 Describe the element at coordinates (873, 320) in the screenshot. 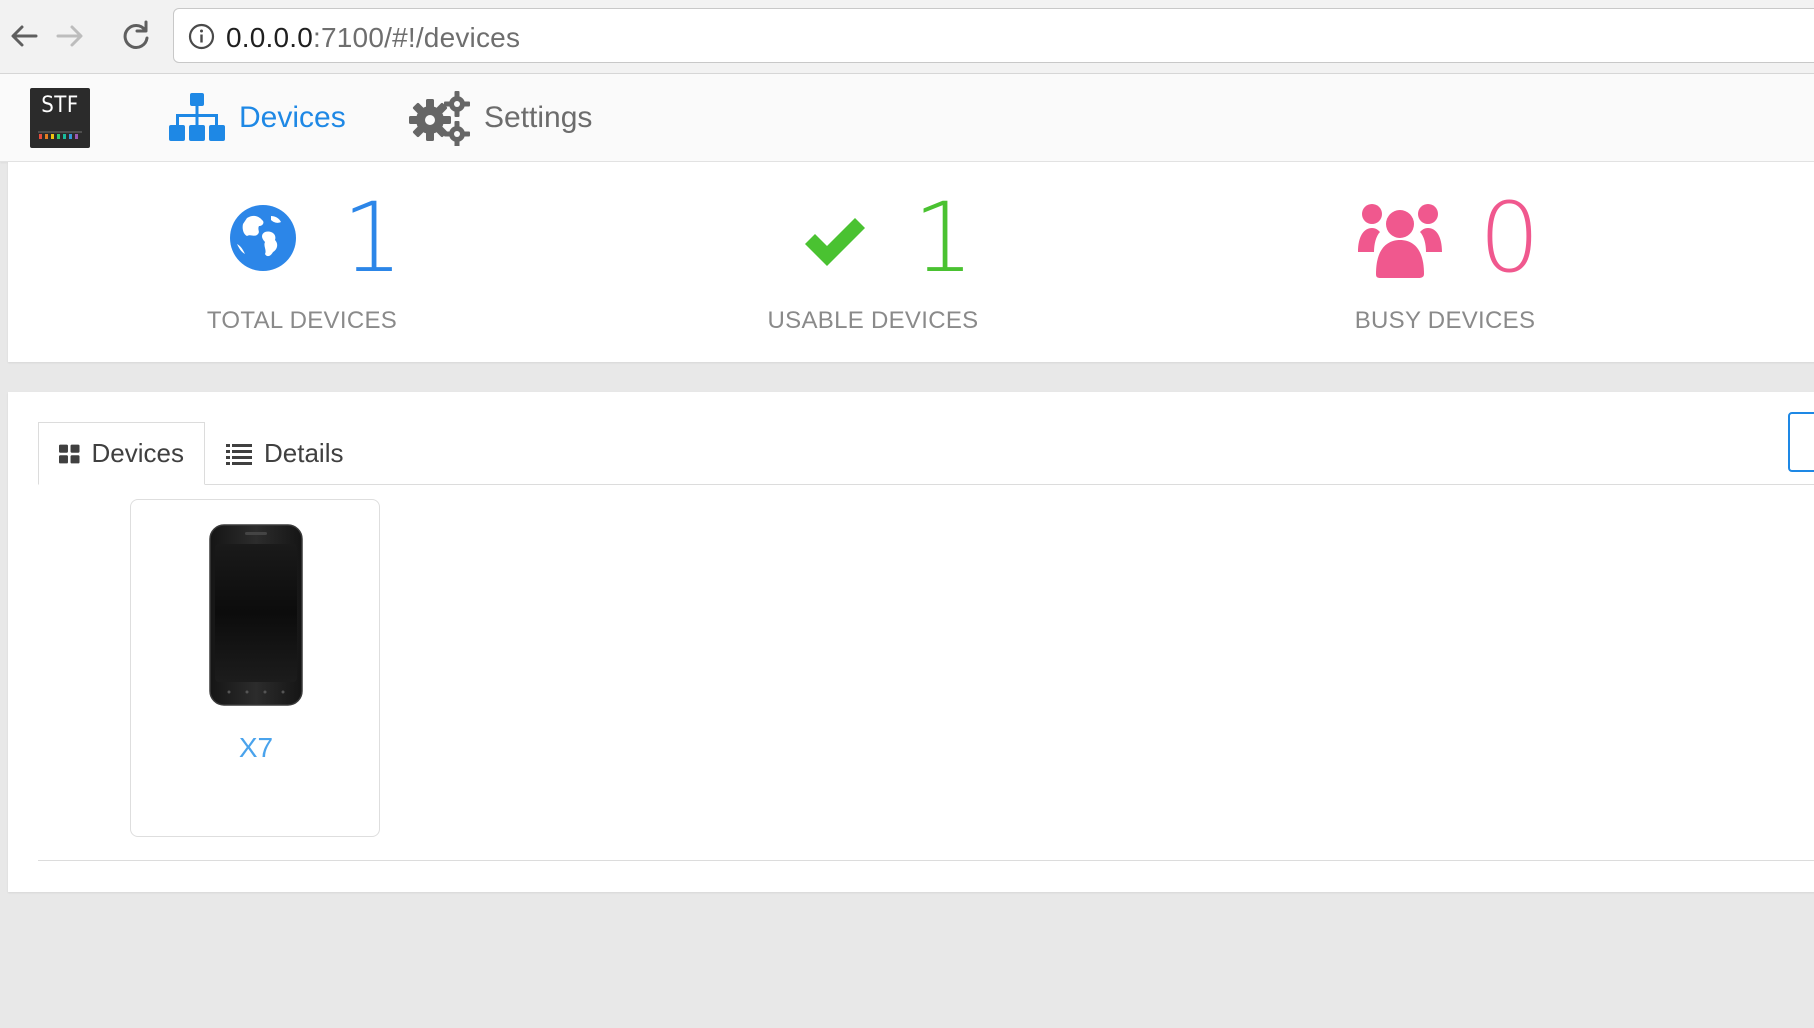

I see `usable-devices-label: USABLE DEVICES` at that location.